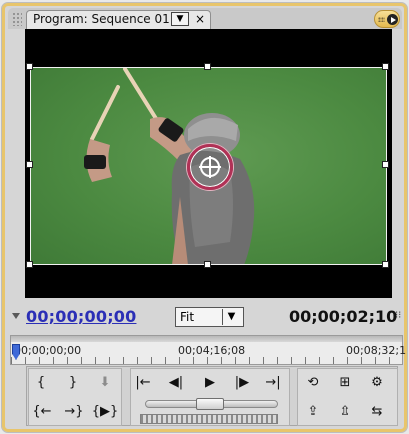  What do you see at coordinates (345, 383) in the screenshot?
I see `safe-margins-button: ⊞` at bounding box center [345, 383].